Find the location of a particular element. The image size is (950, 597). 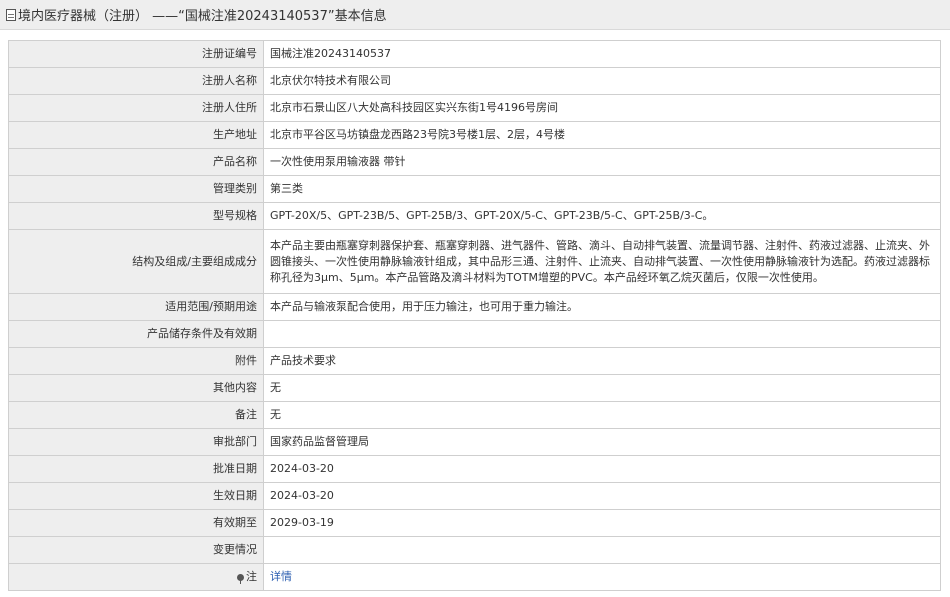

field-value: 国家药品监督管理局 is located at coordinates (602, 442).